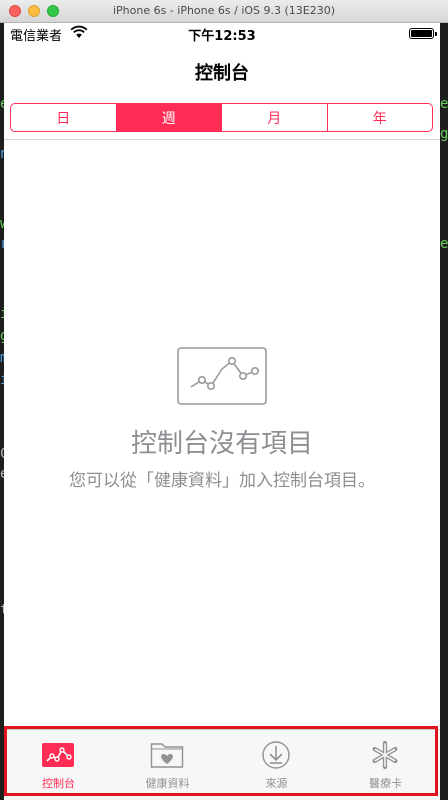  What do you see at coordinates (222, 481) in the screenshot?
I see `empty-state-message: 您可以從「健康資料」加入控制台項目。` at bounding box center [222, 481].